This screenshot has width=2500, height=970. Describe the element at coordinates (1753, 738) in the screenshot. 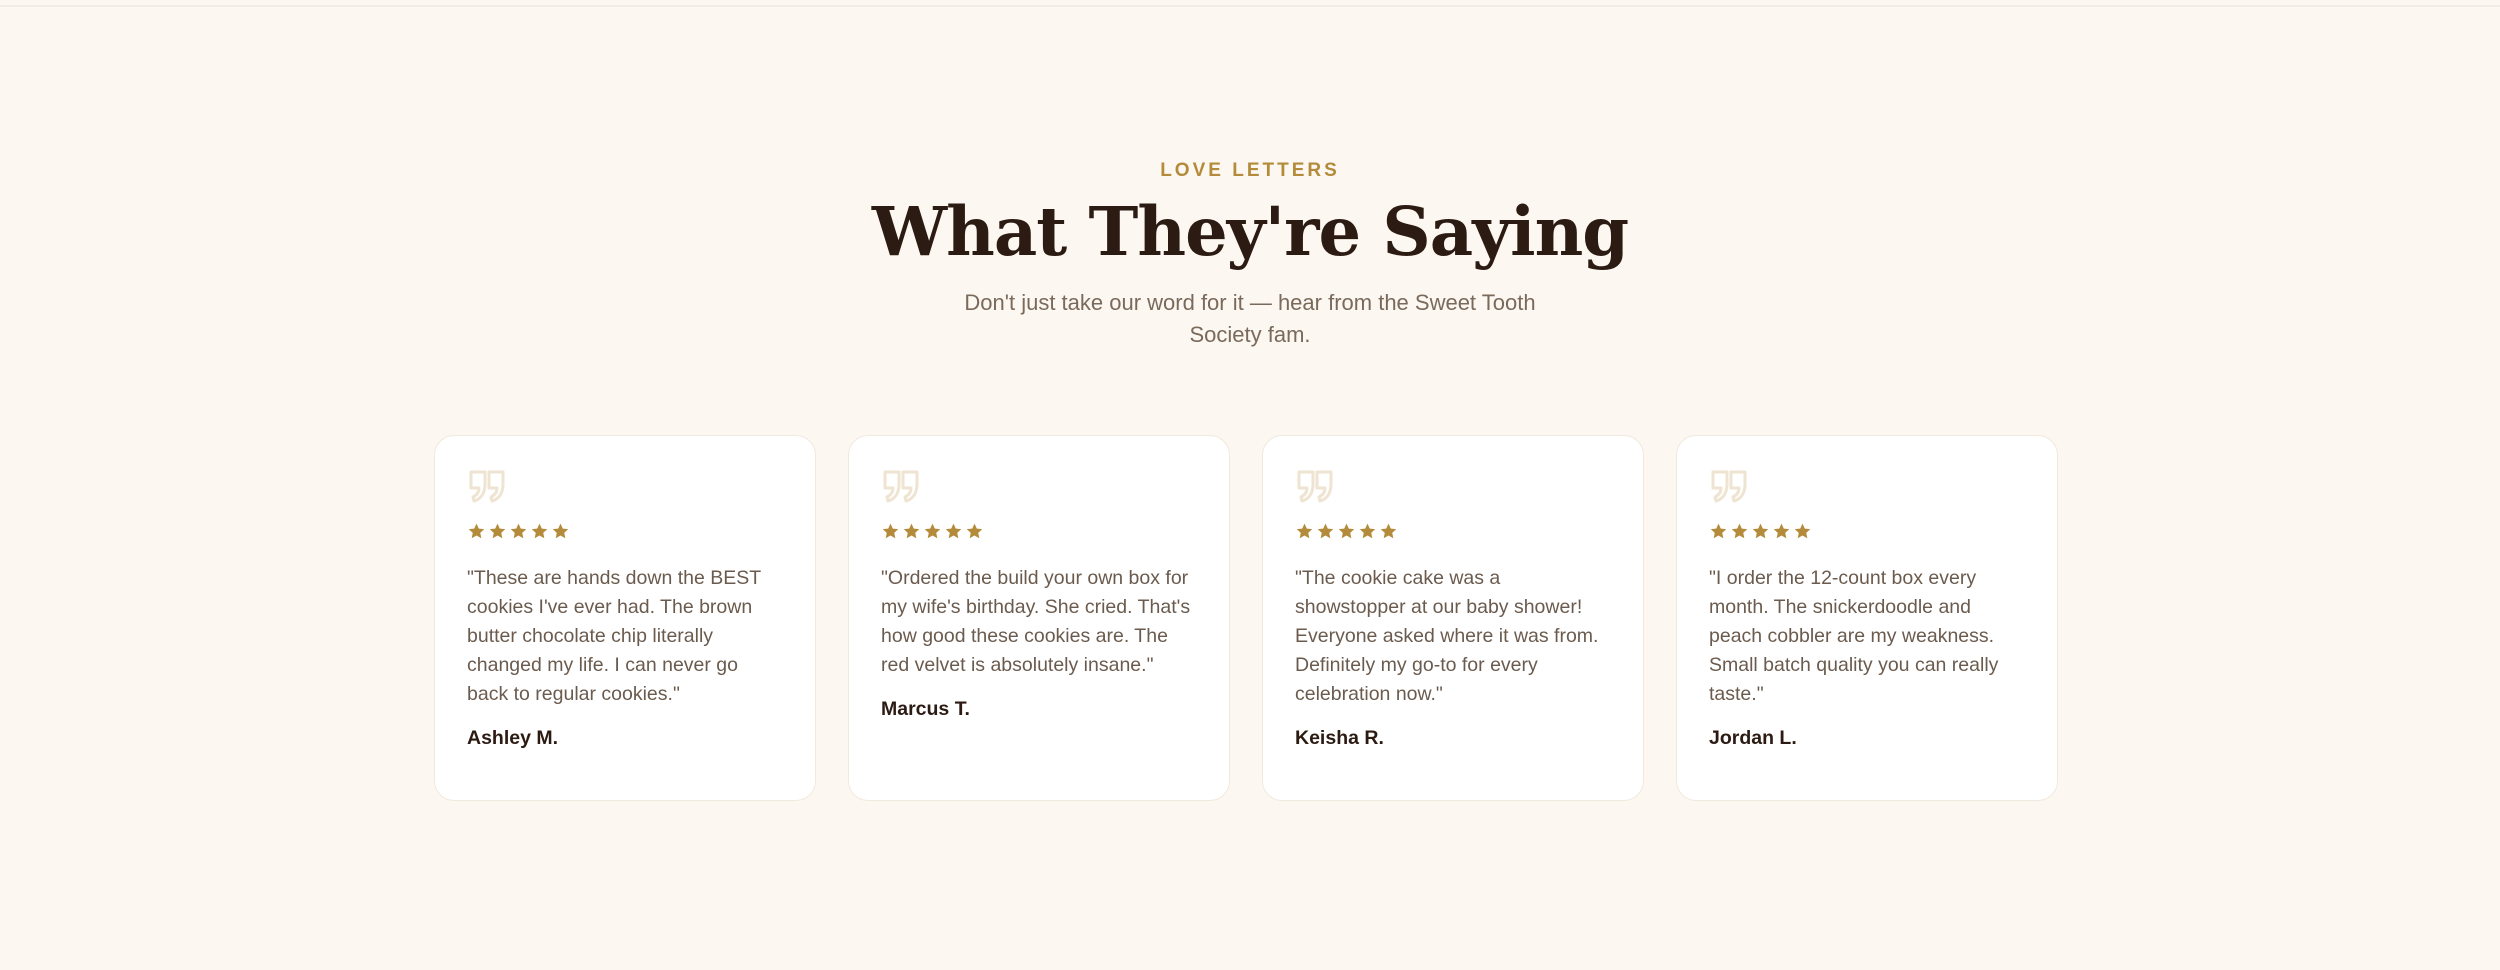

I see `testimonial-author: Jordan L.` at that location.